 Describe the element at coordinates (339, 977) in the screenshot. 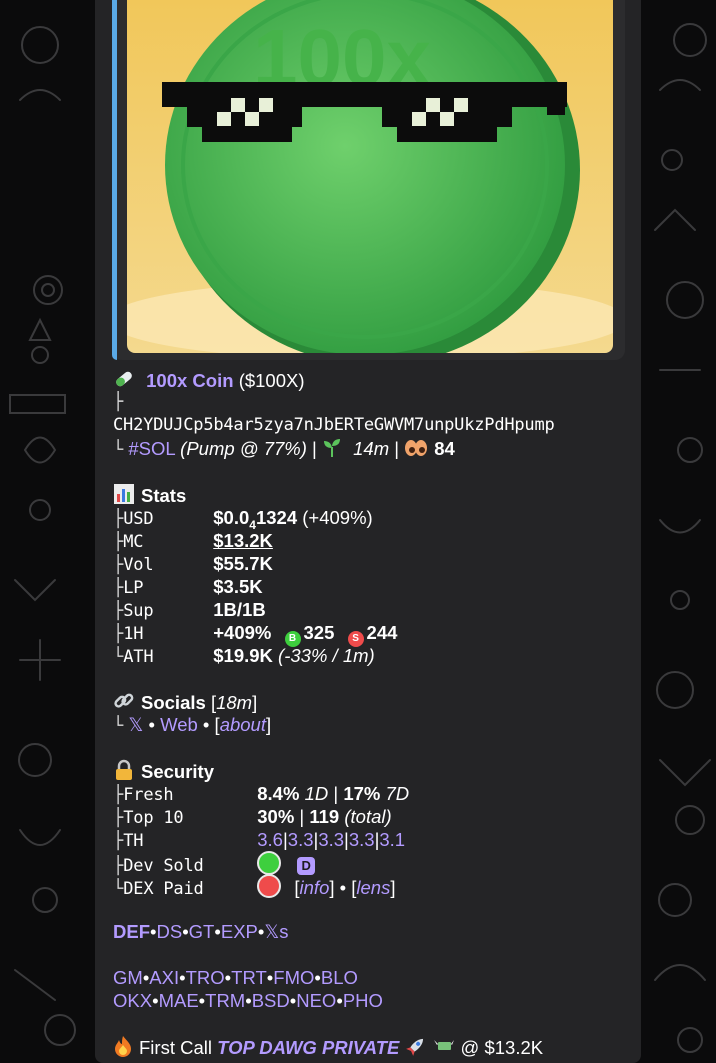

I see `blo-link: BLO` at that location.